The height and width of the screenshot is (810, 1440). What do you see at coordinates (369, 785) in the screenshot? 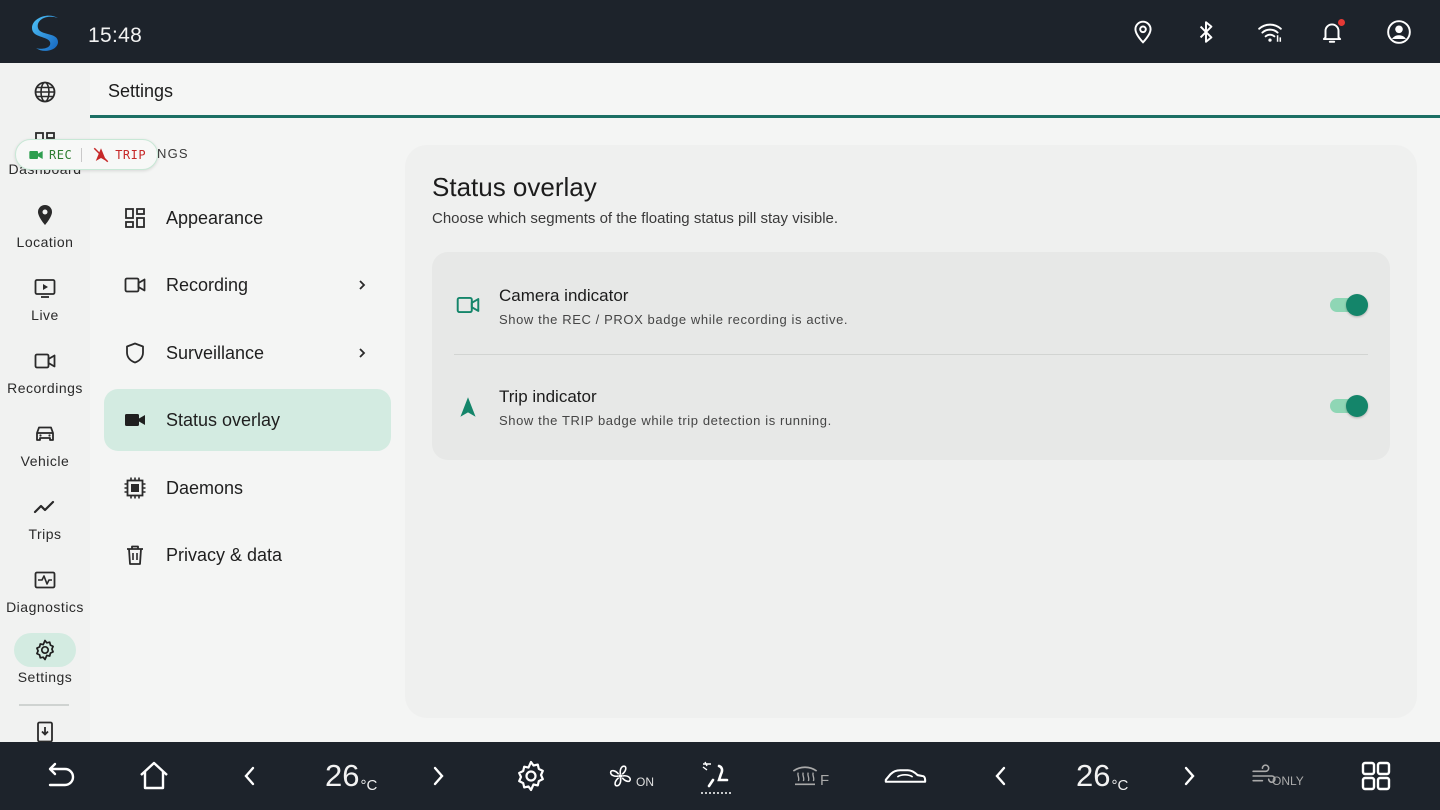
I see `left-temp-unit: °C` at bounding box center [369, 785].